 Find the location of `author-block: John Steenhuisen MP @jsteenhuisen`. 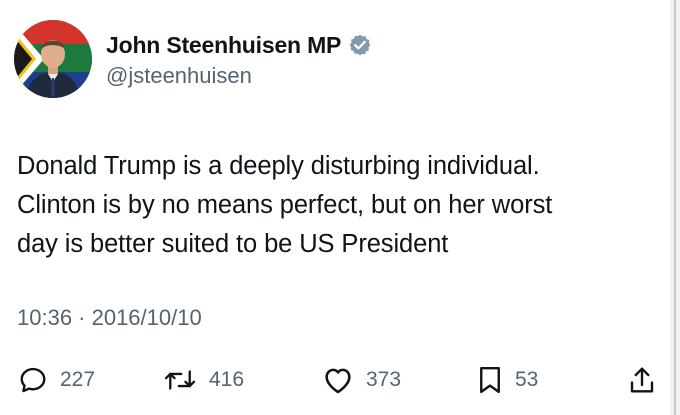

author-block: John Steenhuisen MP @jsteenhuisen is located at coordinates (239, 59).